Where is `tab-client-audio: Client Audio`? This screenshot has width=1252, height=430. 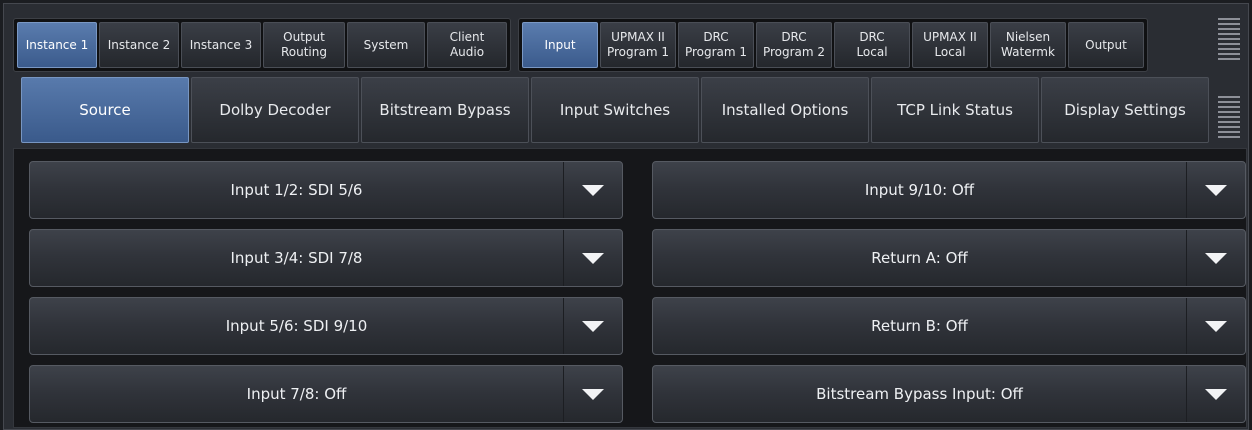 tab-client-audio: Client Audio is located at coordinates (467, 45).